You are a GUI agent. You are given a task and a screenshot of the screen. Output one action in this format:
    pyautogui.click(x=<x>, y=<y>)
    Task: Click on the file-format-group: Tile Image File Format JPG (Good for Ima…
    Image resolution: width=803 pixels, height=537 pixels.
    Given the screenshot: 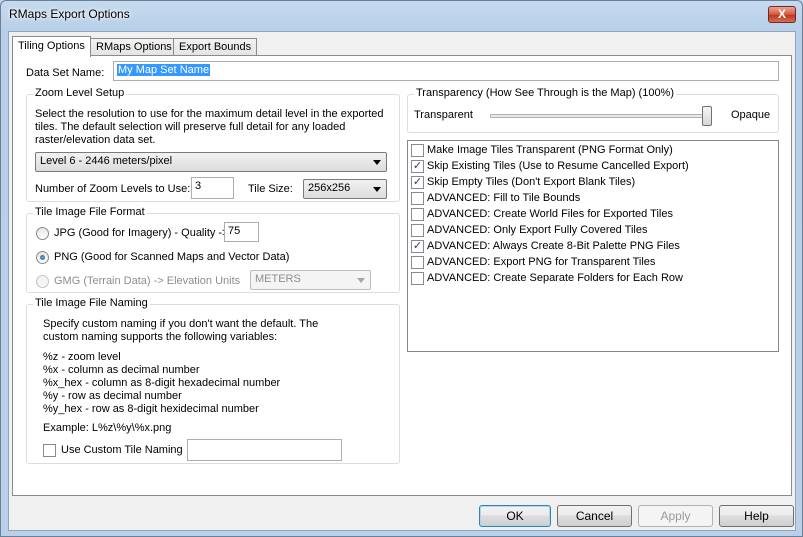 What is the action you would take?
    pyautogui.click(x=213, y=249)
    